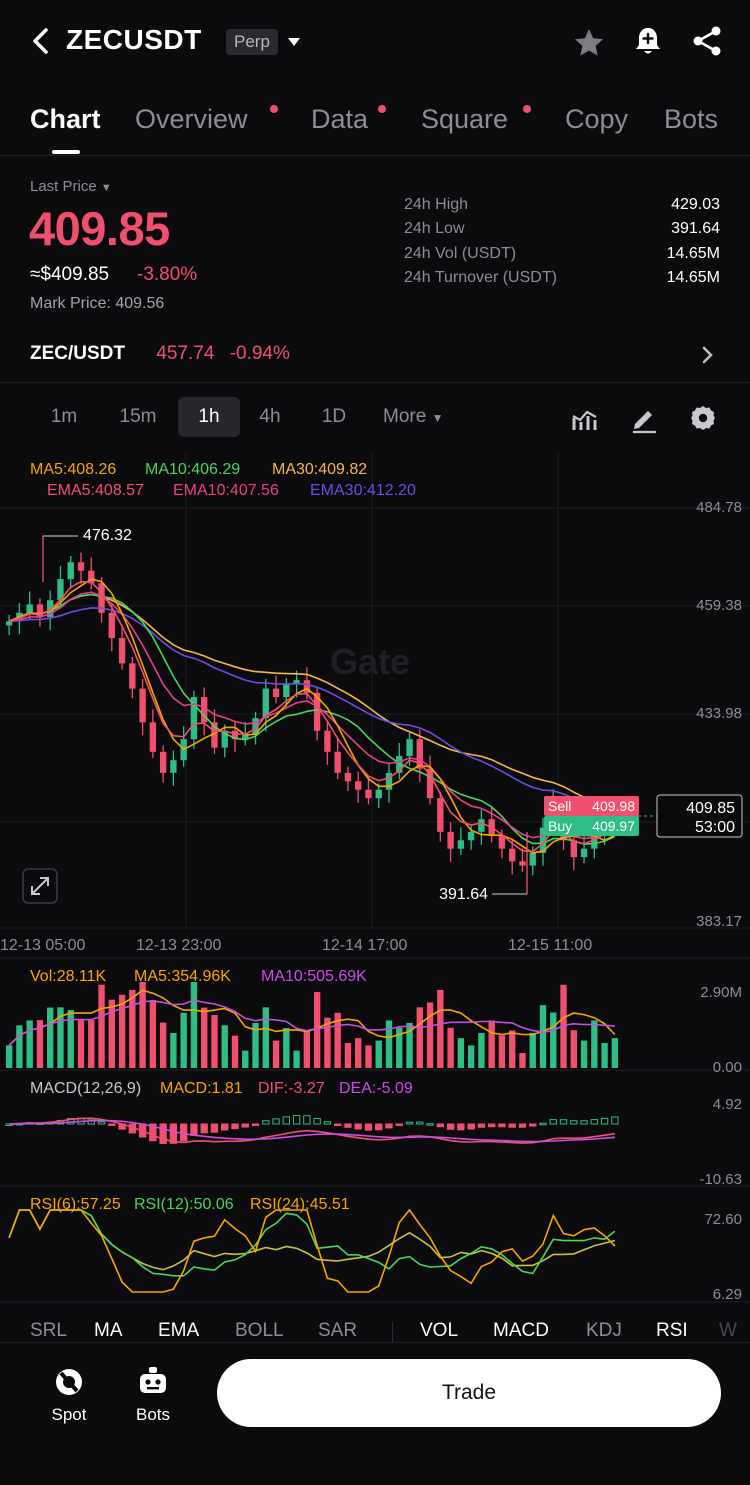  I want to click on tab-overview: Overview, so click(191, 119).